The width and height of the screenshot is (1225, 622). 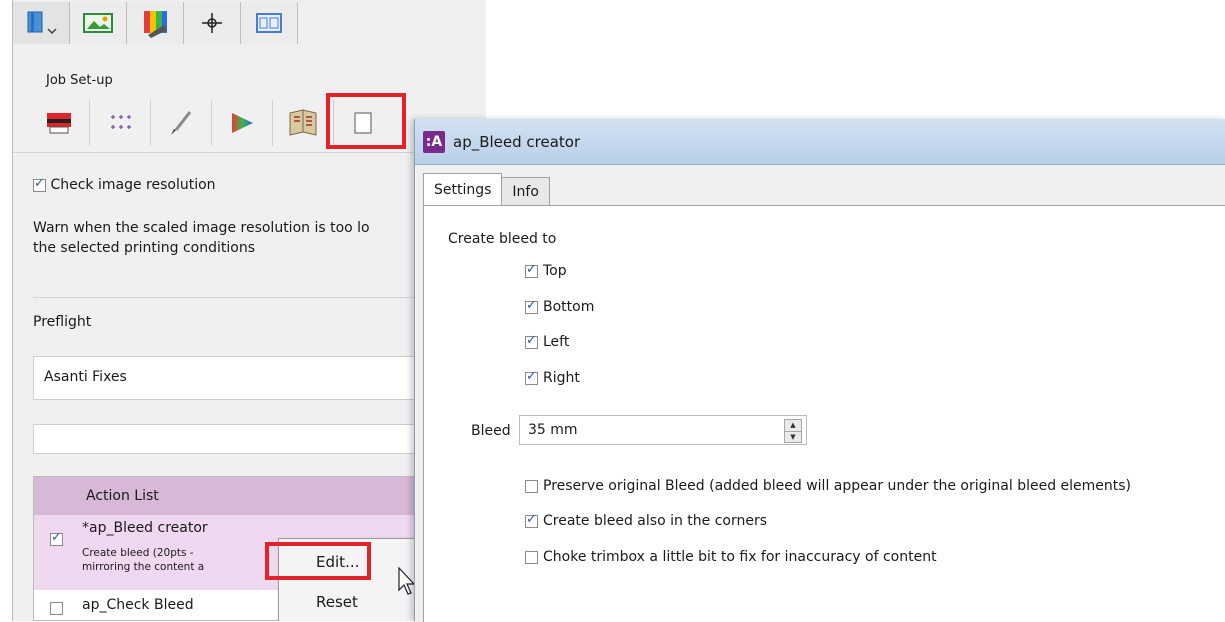 I want to click on create-bleed-text: Create bleed to, so click(x=502, y=239).